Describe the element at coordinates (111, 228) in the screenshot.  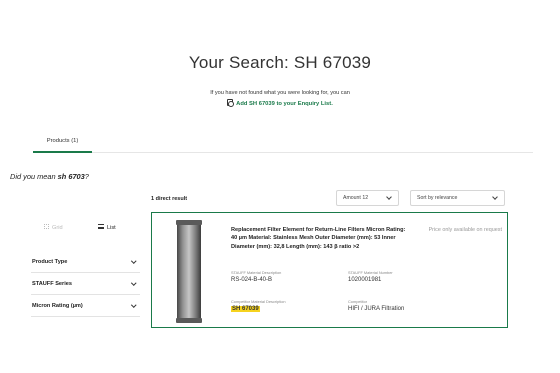
I see `list-view-label: List` at that location.